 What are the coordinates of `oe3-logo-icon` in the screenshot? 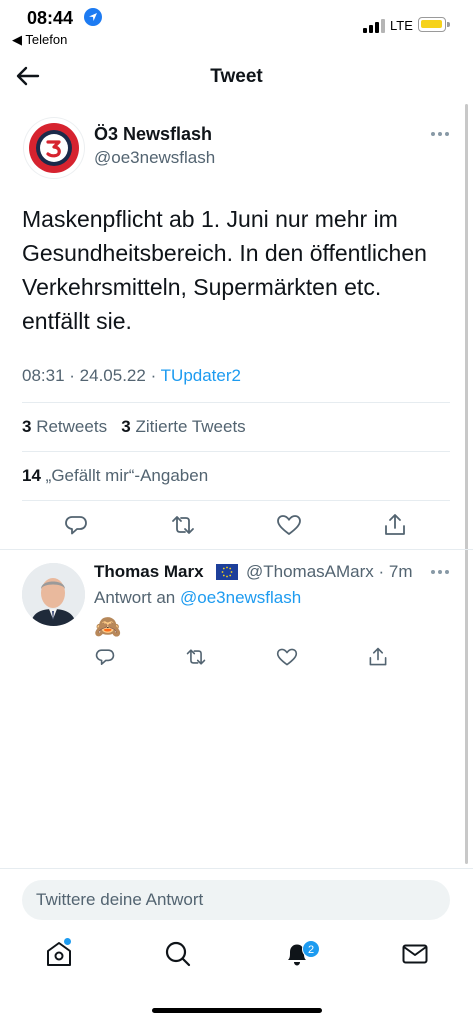 It's located at (54, 148).